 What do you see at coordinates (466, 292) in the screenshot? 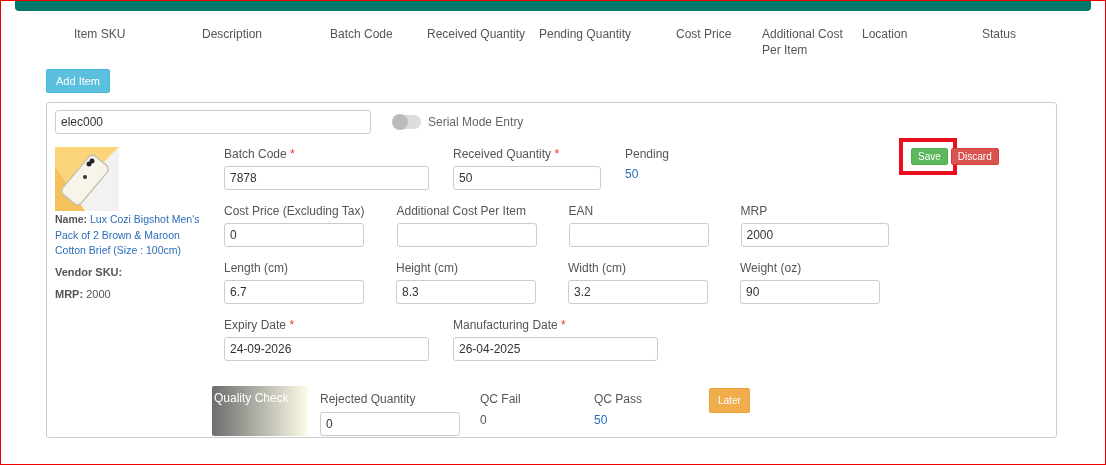
I see `input-field: 8.3` at bounding box center [466, 292].